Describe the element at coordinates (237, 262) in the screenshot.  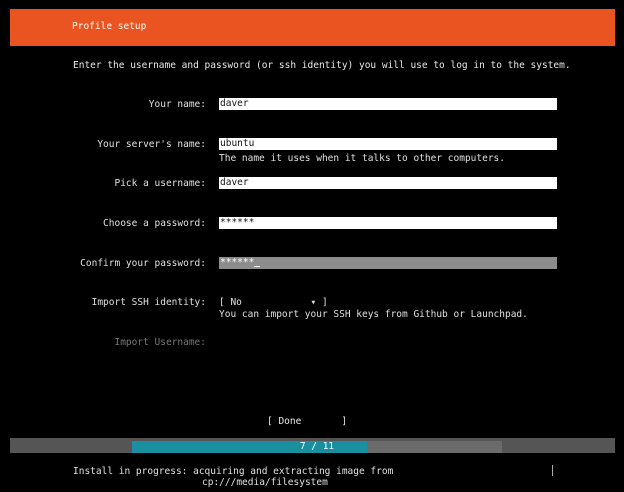
I see `confirm-password-value: ******` at that location.